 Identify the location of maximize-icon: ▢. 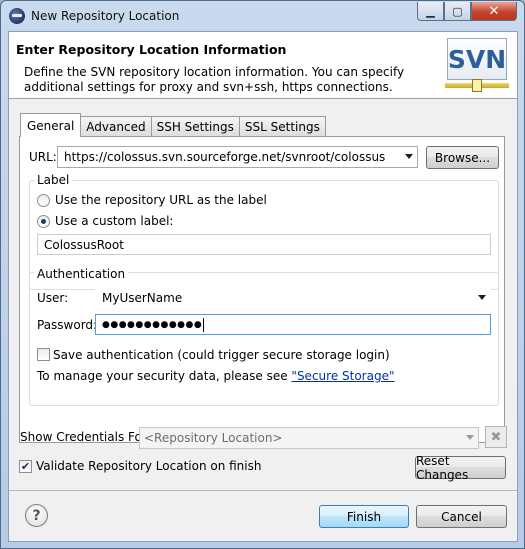
(457, 11).